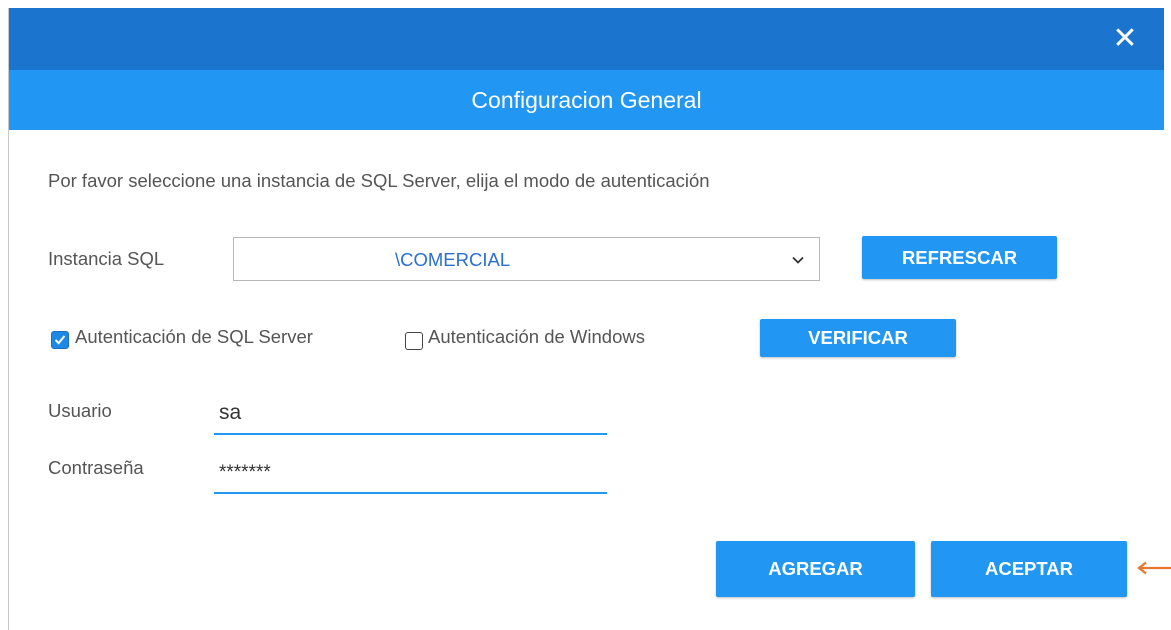 The image size is (1171, 630). I want to click on windows-auth-label: Autenticación de Windows, so click(536, 336).